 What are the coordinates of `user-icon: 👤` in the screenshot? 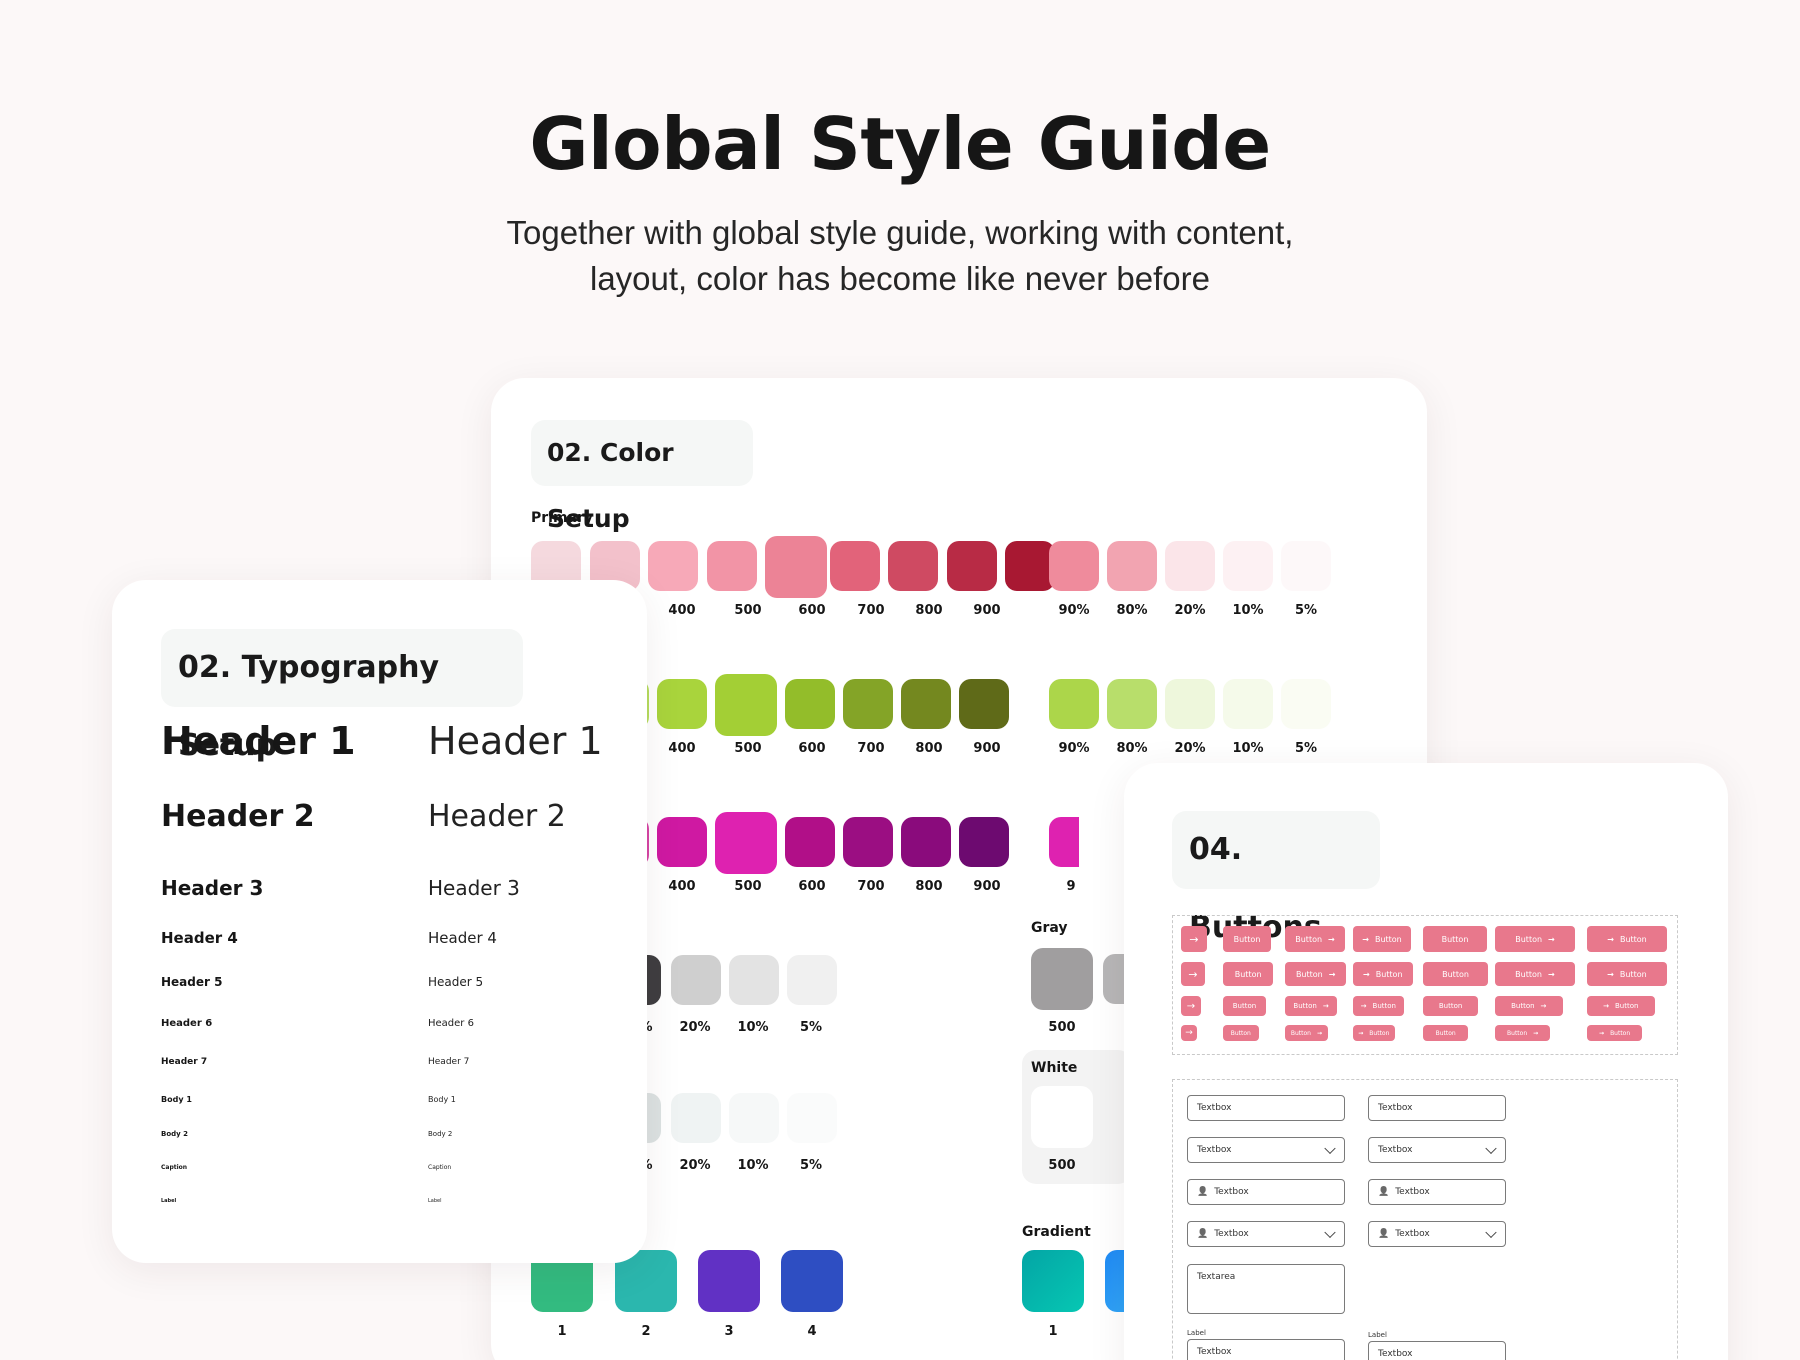 It's located at (1203, 1234).